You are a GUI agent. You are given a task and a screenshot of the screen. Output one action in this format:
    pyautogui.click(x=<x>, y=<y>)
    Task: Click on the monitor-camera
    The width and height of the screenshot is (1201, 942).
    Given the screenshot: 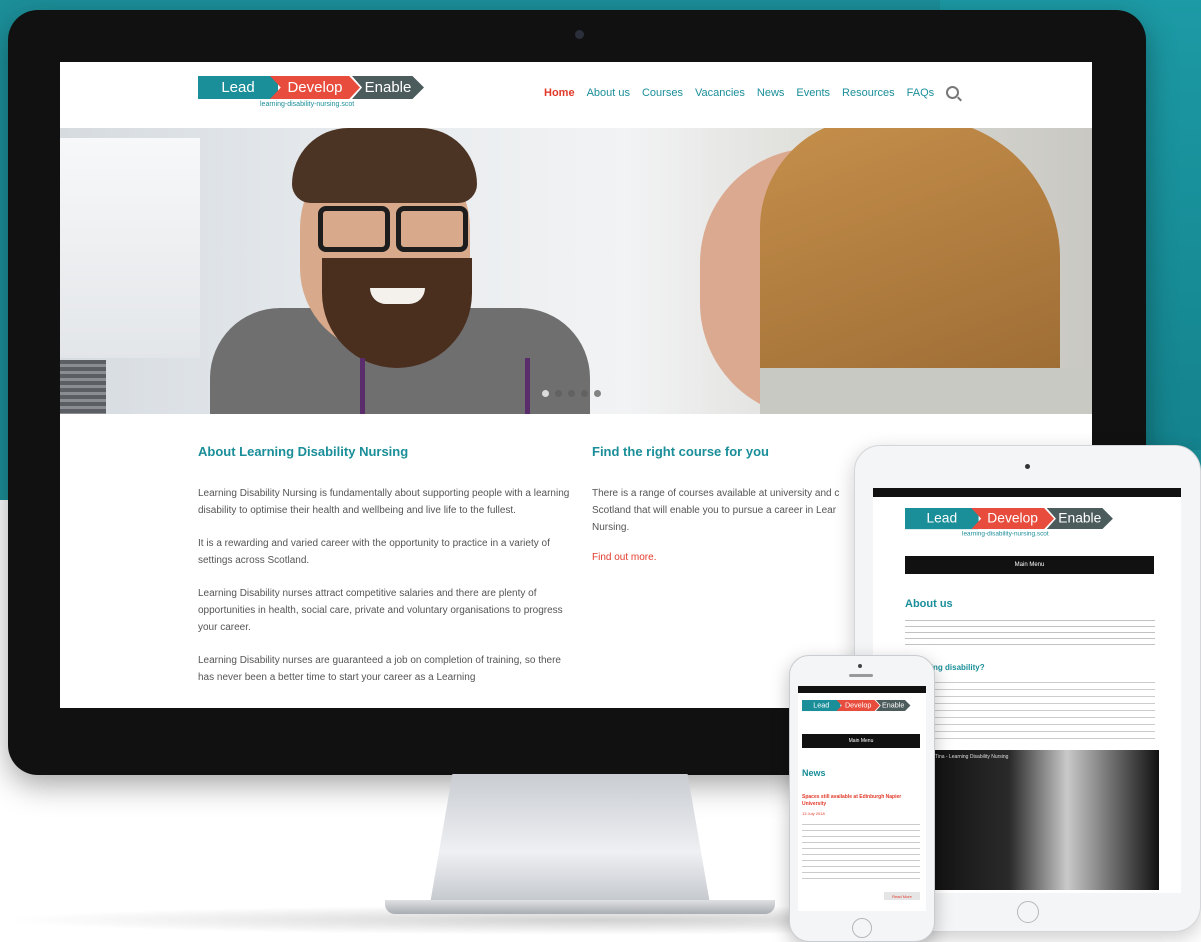 What is the action you would take?
    pyautogui.click(x=579, y=34)
    